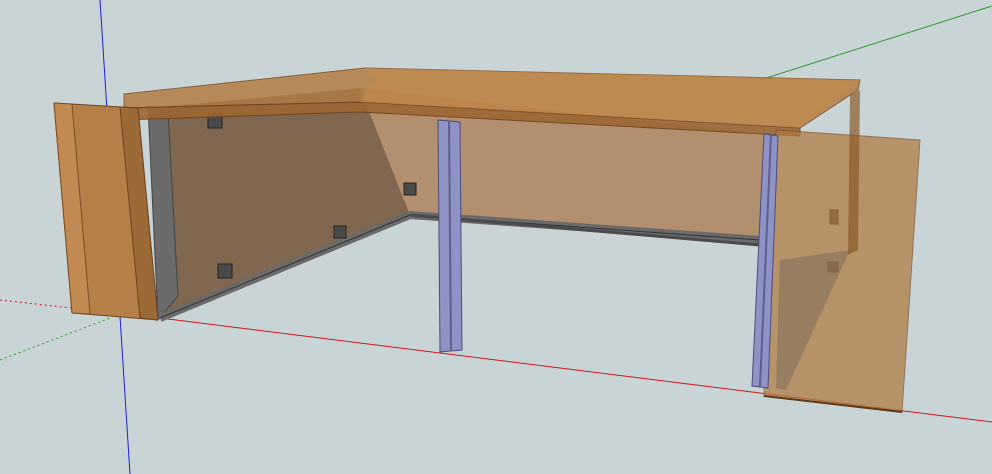  I want to click on green-axis-dashed, so click(55, 339).